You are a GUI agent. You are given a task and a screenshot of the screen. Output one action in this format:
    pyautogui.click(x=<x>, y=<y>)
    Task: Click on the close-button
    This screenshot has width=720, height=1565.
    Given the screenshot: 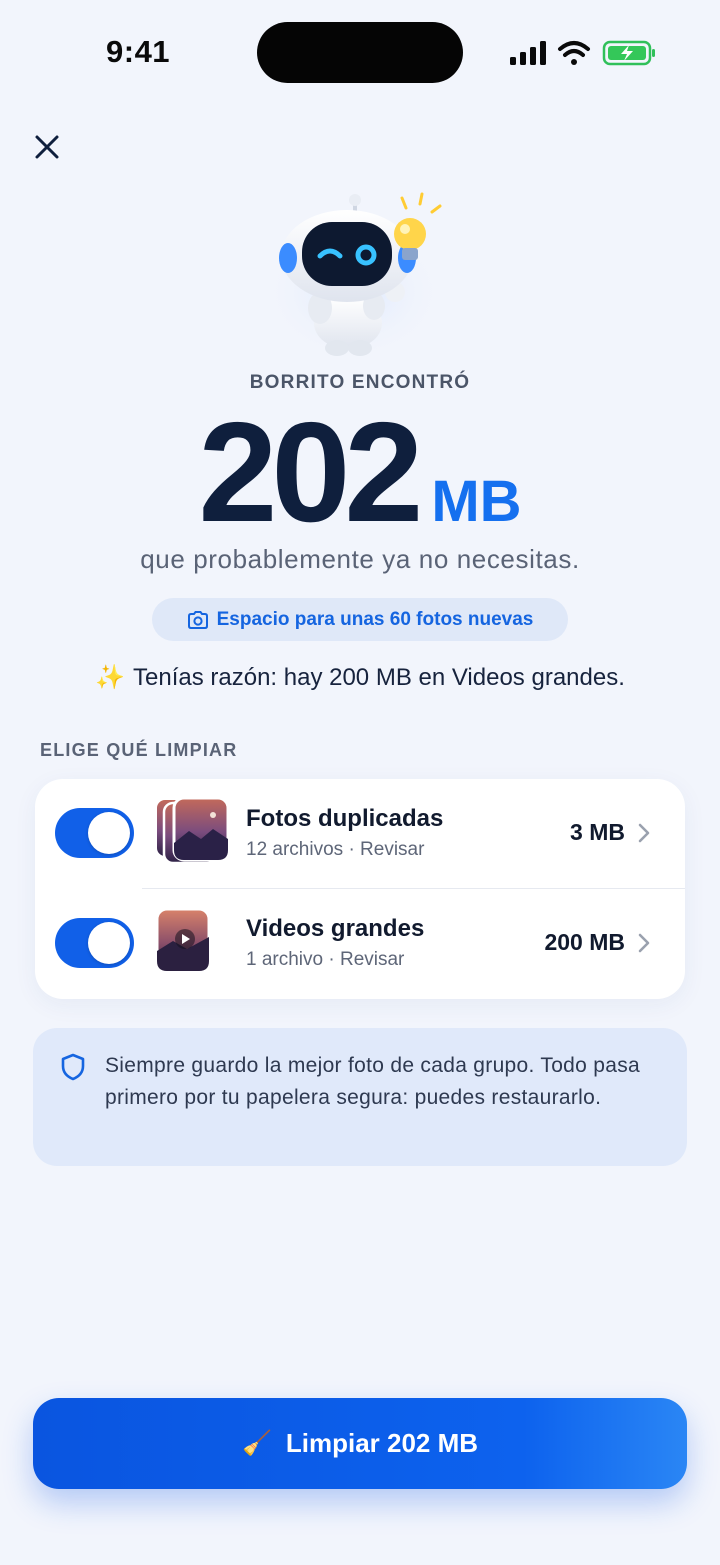 What is the action you would take?
    pyautogui.click(x=47, y=147)
    